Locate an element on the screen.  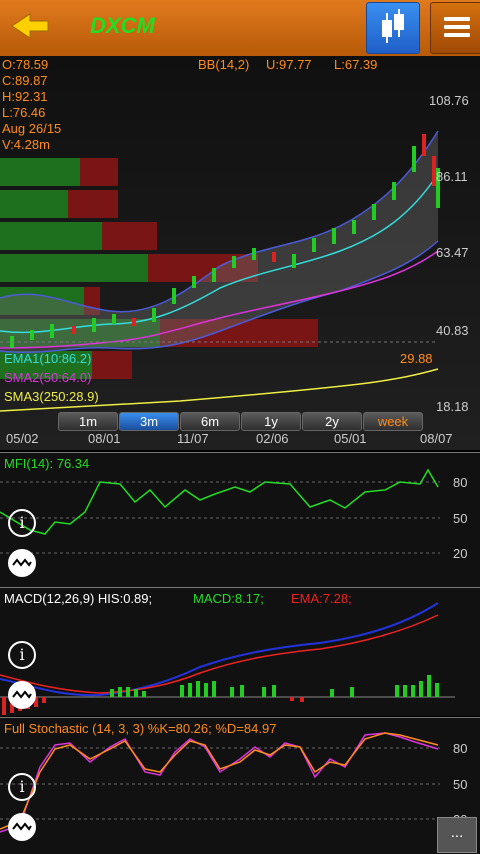
chart-type-button is located at coordinates (393, 28).